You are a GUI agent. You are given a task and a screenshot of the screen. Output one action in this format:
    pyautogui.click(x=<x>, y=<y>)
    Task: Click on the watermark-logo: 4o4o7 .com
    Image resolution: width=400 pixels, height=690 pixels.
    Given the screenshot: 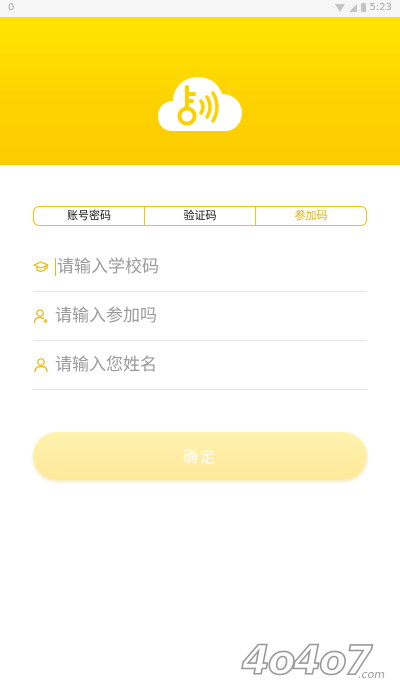 What is the action you would take?
    pyautogui.click(x=312, y=660)
    